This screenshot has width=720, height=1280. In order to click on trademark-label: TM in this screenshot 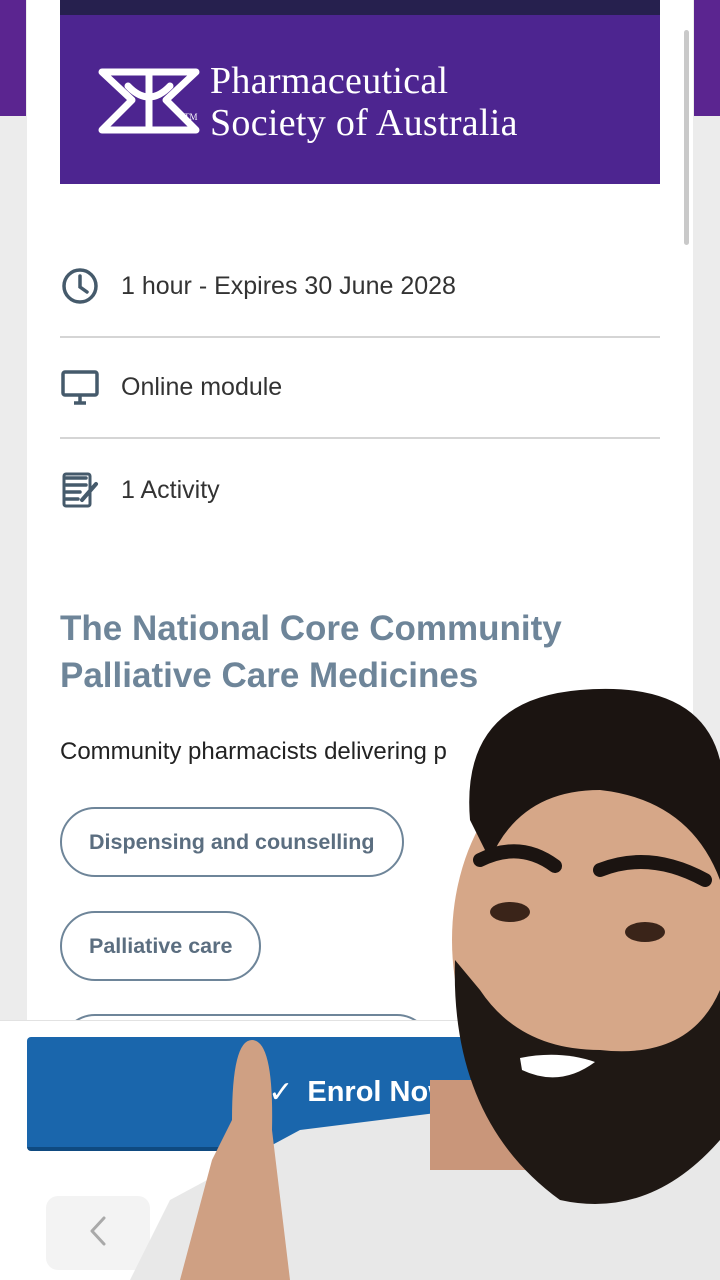, I will do `click(191, 117)`.